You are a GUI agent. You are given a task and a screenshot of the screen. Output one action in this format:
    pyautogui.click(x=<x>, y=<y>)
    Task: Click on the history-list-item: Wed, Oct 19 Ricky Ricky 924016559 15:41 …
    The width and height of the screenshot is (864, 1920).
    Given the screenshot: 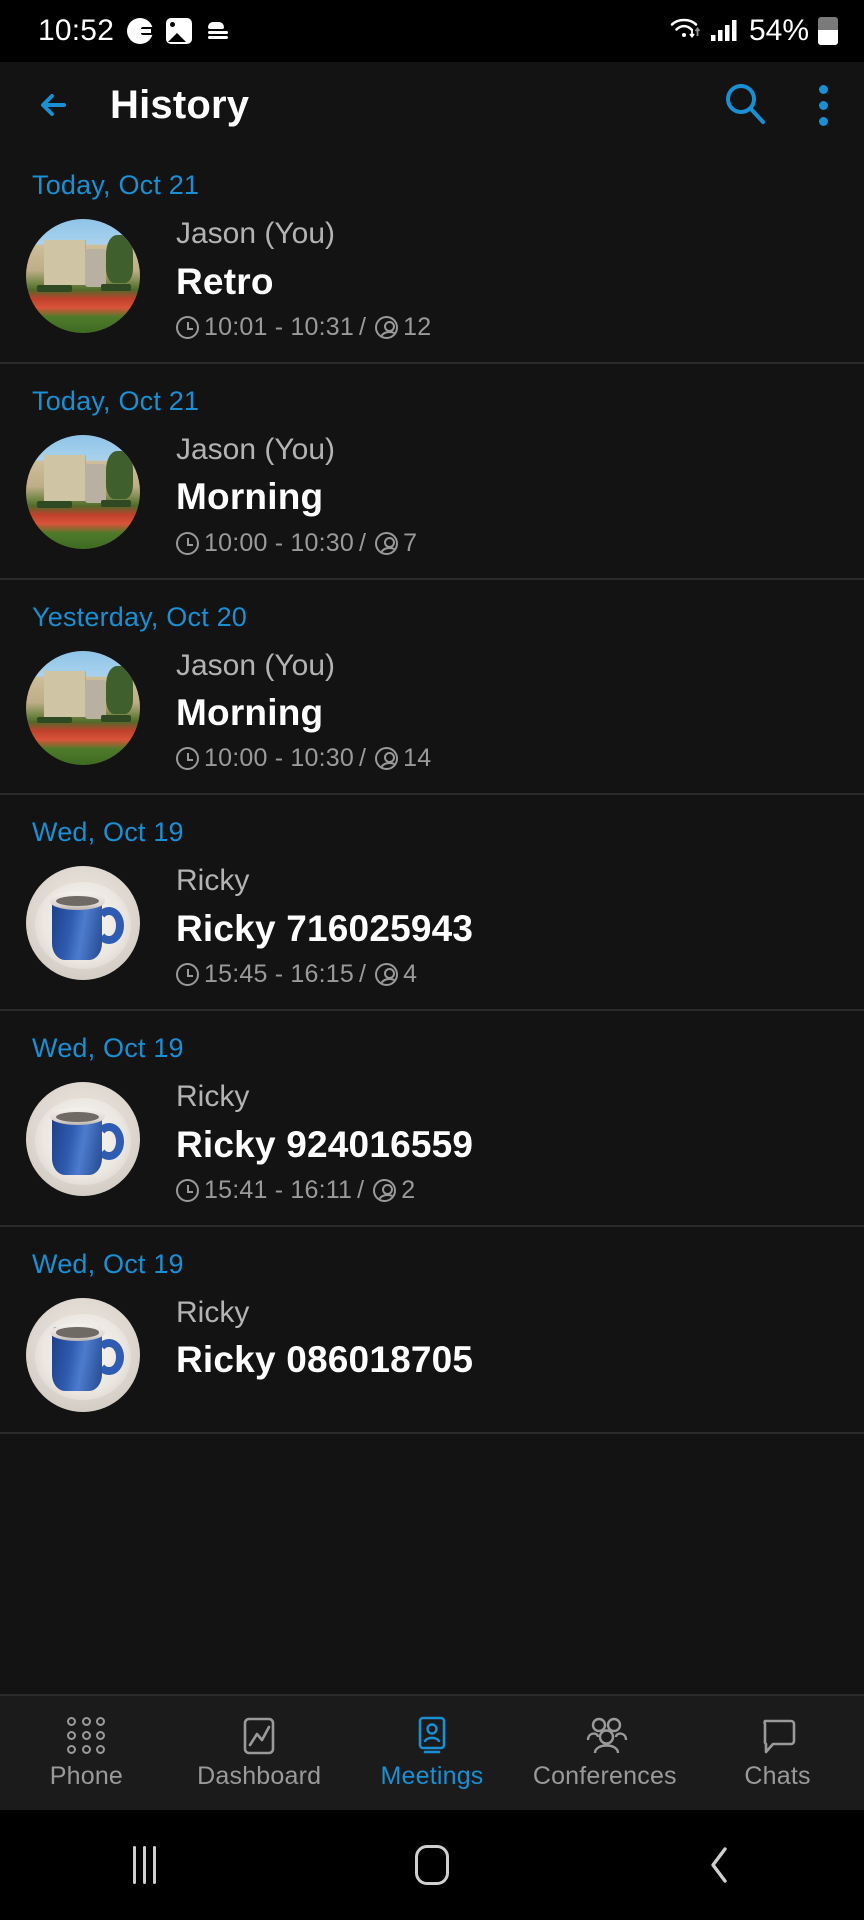 What is the action you would take?
    pyautogui.click(x=432, y=1119)
    